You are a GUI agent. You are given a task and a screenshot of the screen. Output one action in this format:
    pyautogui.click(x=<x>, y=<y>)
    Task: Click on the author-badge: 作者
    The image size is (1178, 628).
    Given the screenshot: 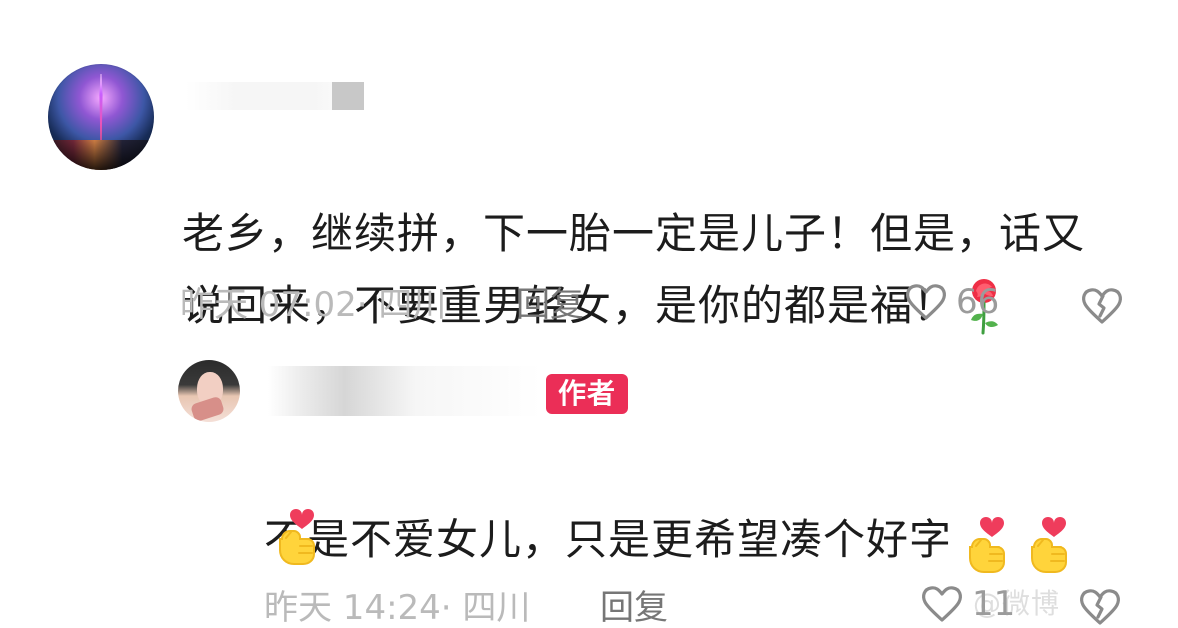 What is the action you would take?
    pyautogui.click(x=587, y=394)
    